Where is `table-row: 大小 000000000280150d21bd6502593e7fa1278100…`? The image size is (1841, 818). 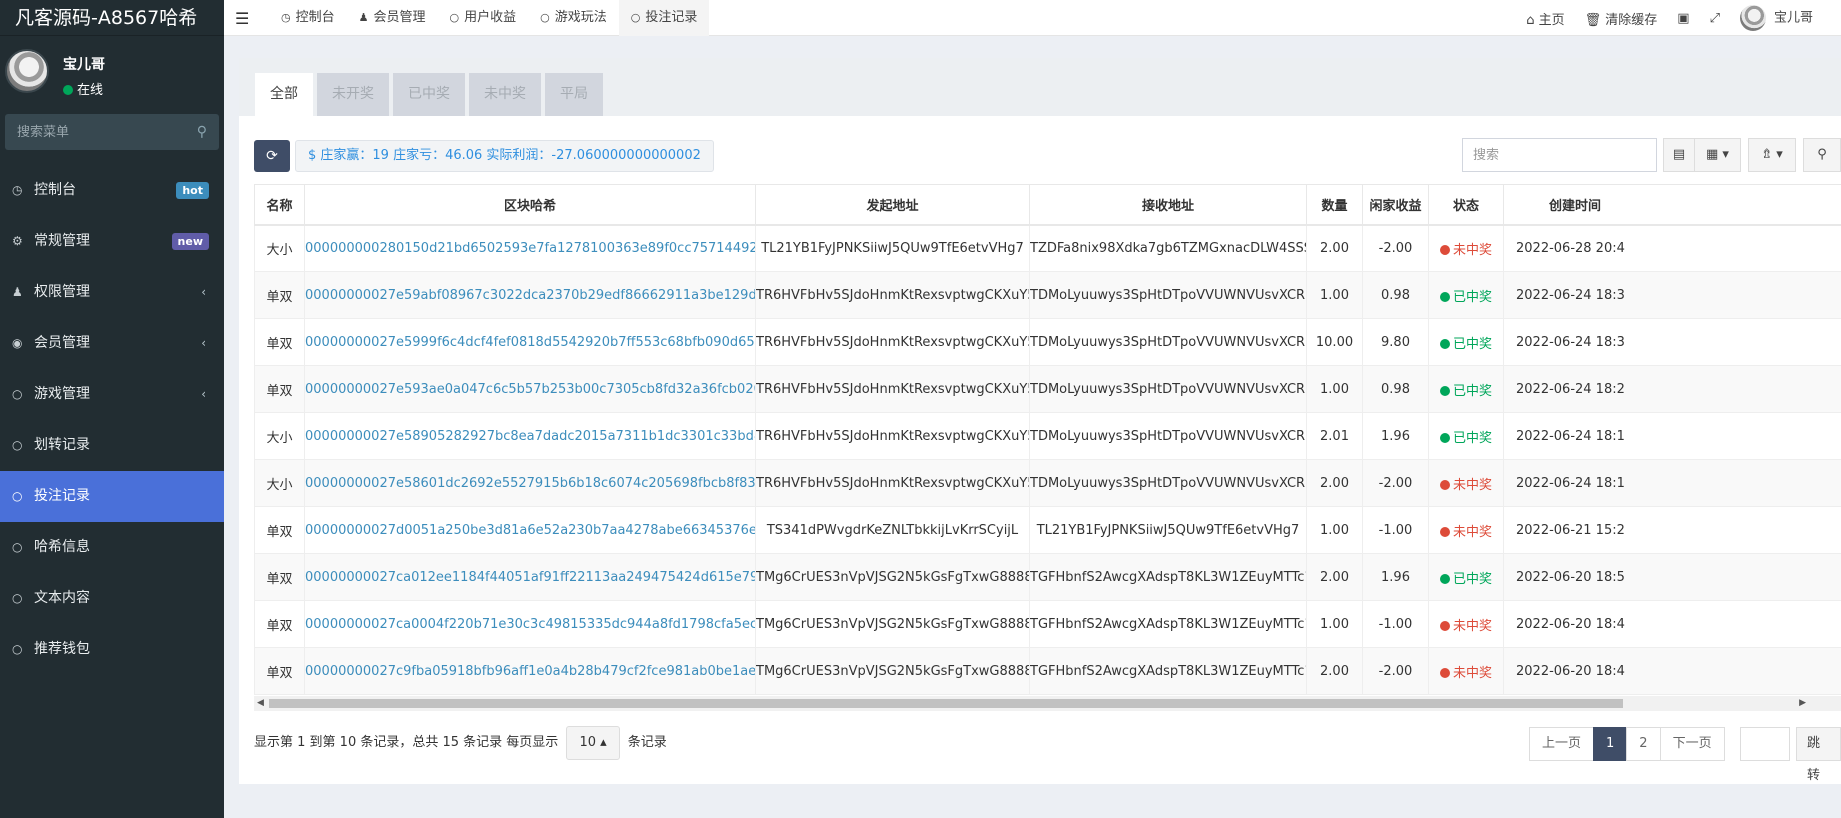 table-row: 大小 000000000280150d21bd6502593e7fa1278100… is located at coordinates (1047, 248).